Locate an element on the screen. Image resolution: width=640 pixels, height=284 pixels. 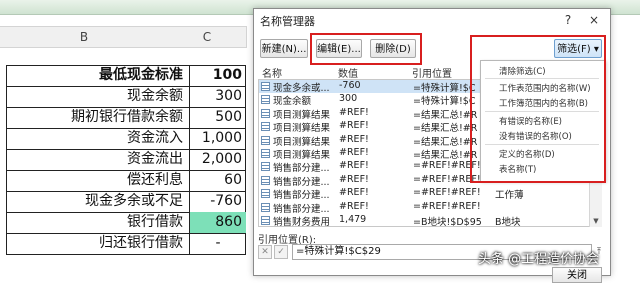
dialog-titlebar: 名称管理器 ? × is located at coordinates (432, 20).